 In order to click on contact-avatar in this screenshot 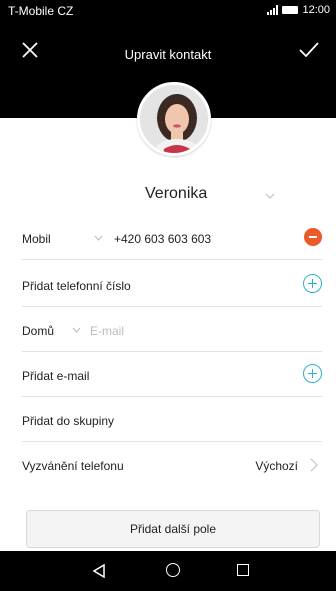, I will do `click(174, 119)`.